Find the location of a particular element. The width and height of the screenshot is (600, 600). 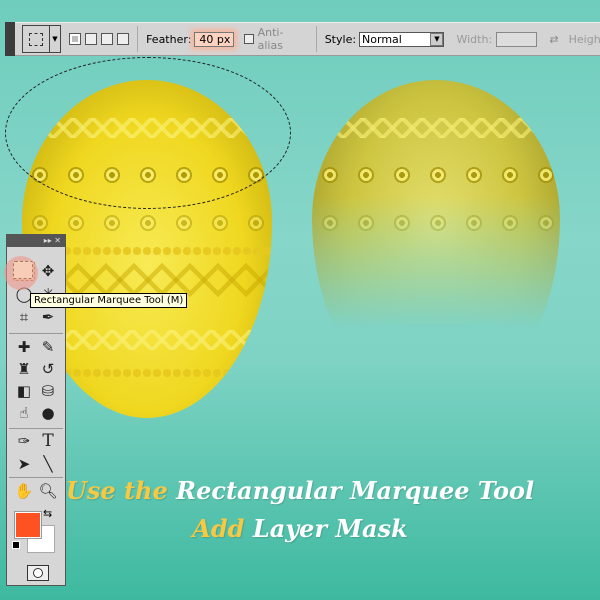

line-tool-icon: ╲ is located at coordinates (48, 464).